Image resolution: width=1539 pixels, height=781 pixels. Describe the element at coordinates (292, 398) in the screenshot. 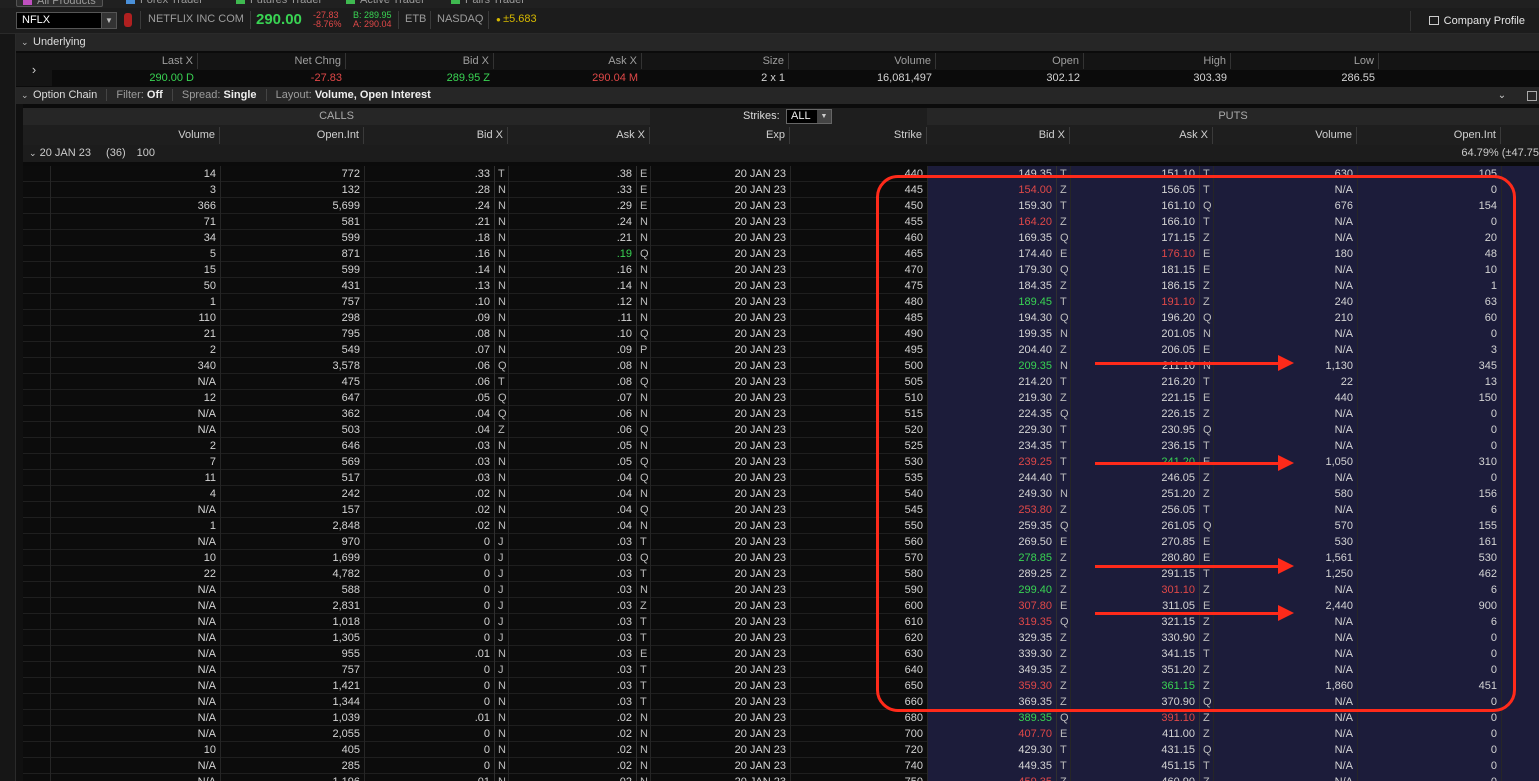

I see `call-open-interest: 647` at that location.